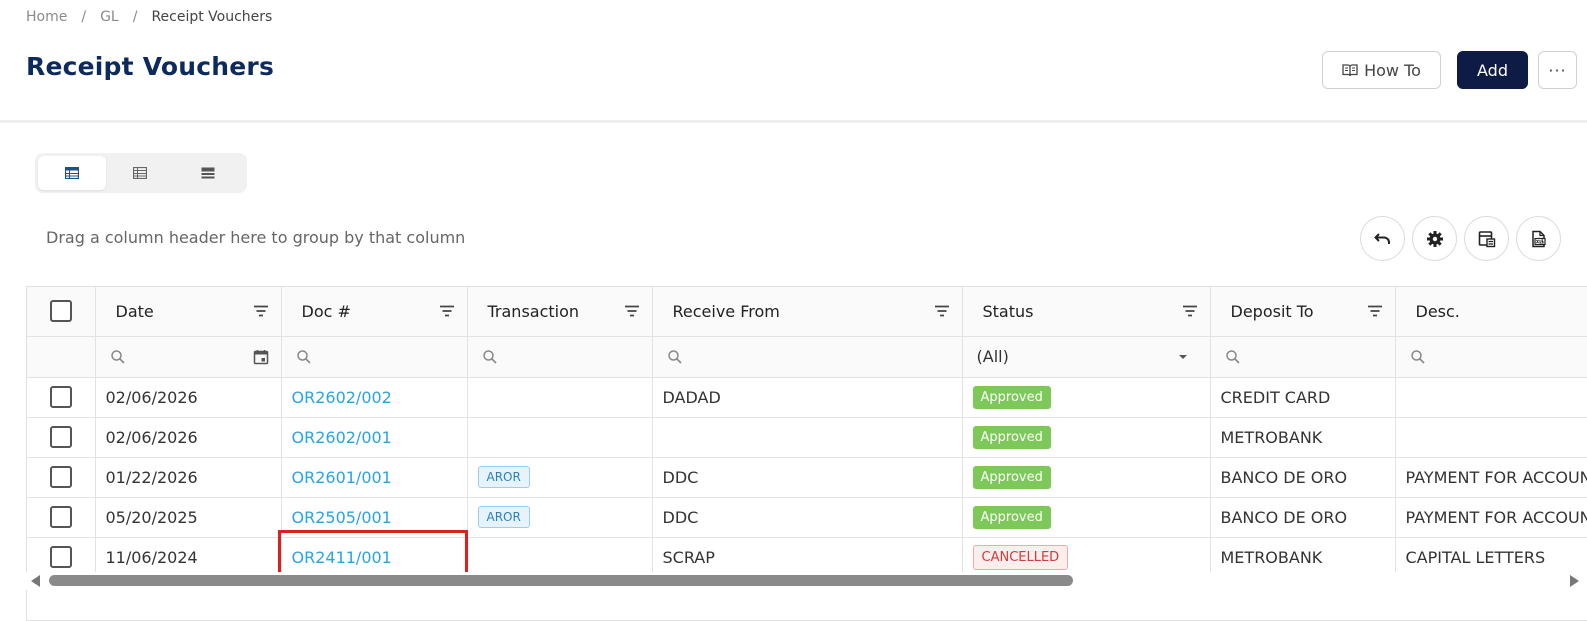  I want to click on view-mode-switcher, so click(141, 173).